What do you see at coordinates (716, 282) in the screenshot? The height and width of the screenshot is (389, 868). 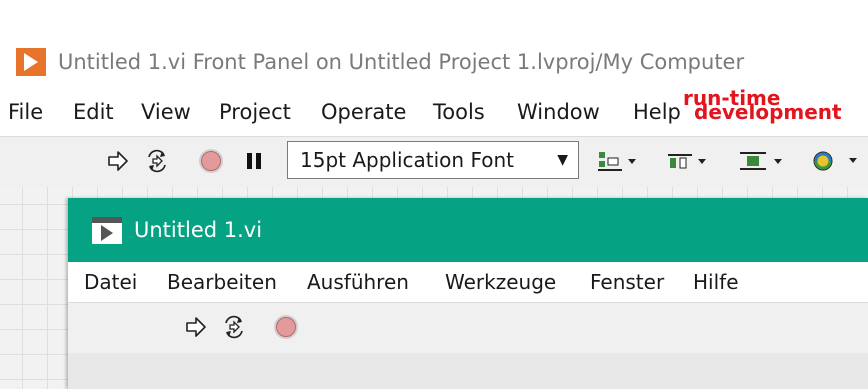 I see `menu-hilfe: Hilfe` at bounding box center [716, 282].